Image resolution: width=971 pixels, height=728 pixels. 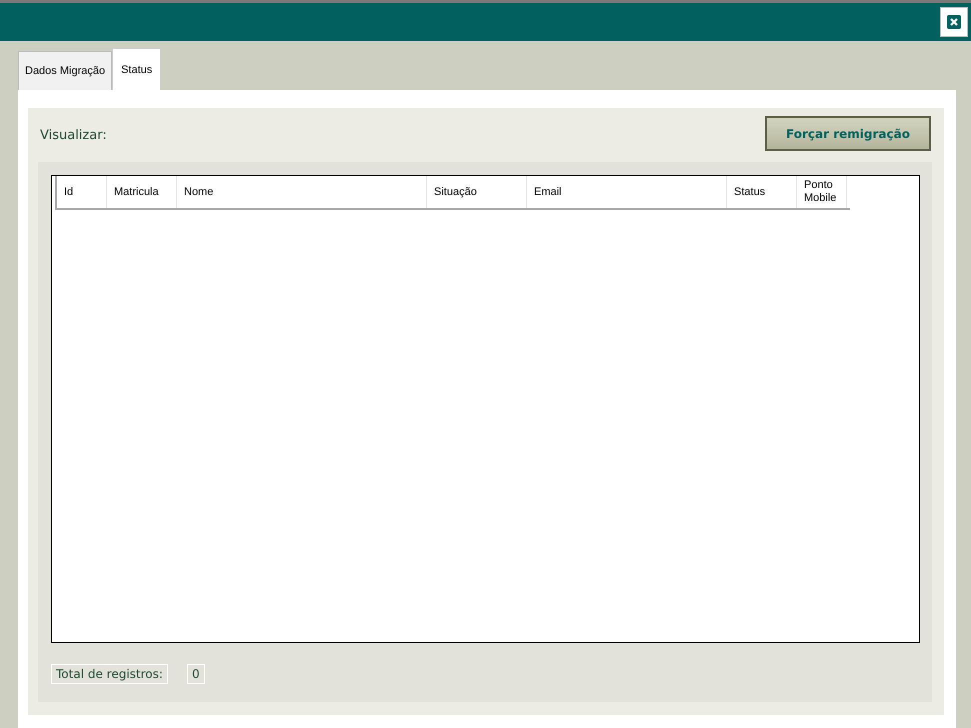 I want to click on column-header: Email, so click(x=627, y=192).